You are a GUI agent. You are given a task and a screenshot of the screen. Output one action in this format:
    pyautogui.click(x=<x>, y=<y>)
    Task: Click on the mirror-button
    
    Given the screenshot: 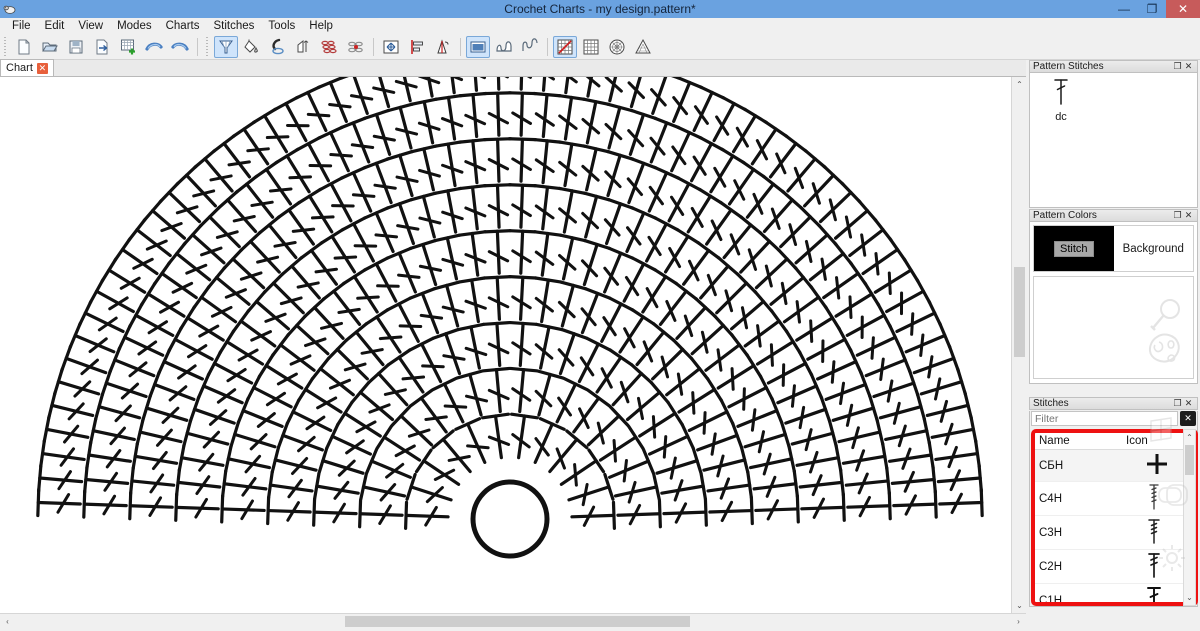 What is the action you would take?
    pyautogui.click(x=443, y=47)
    